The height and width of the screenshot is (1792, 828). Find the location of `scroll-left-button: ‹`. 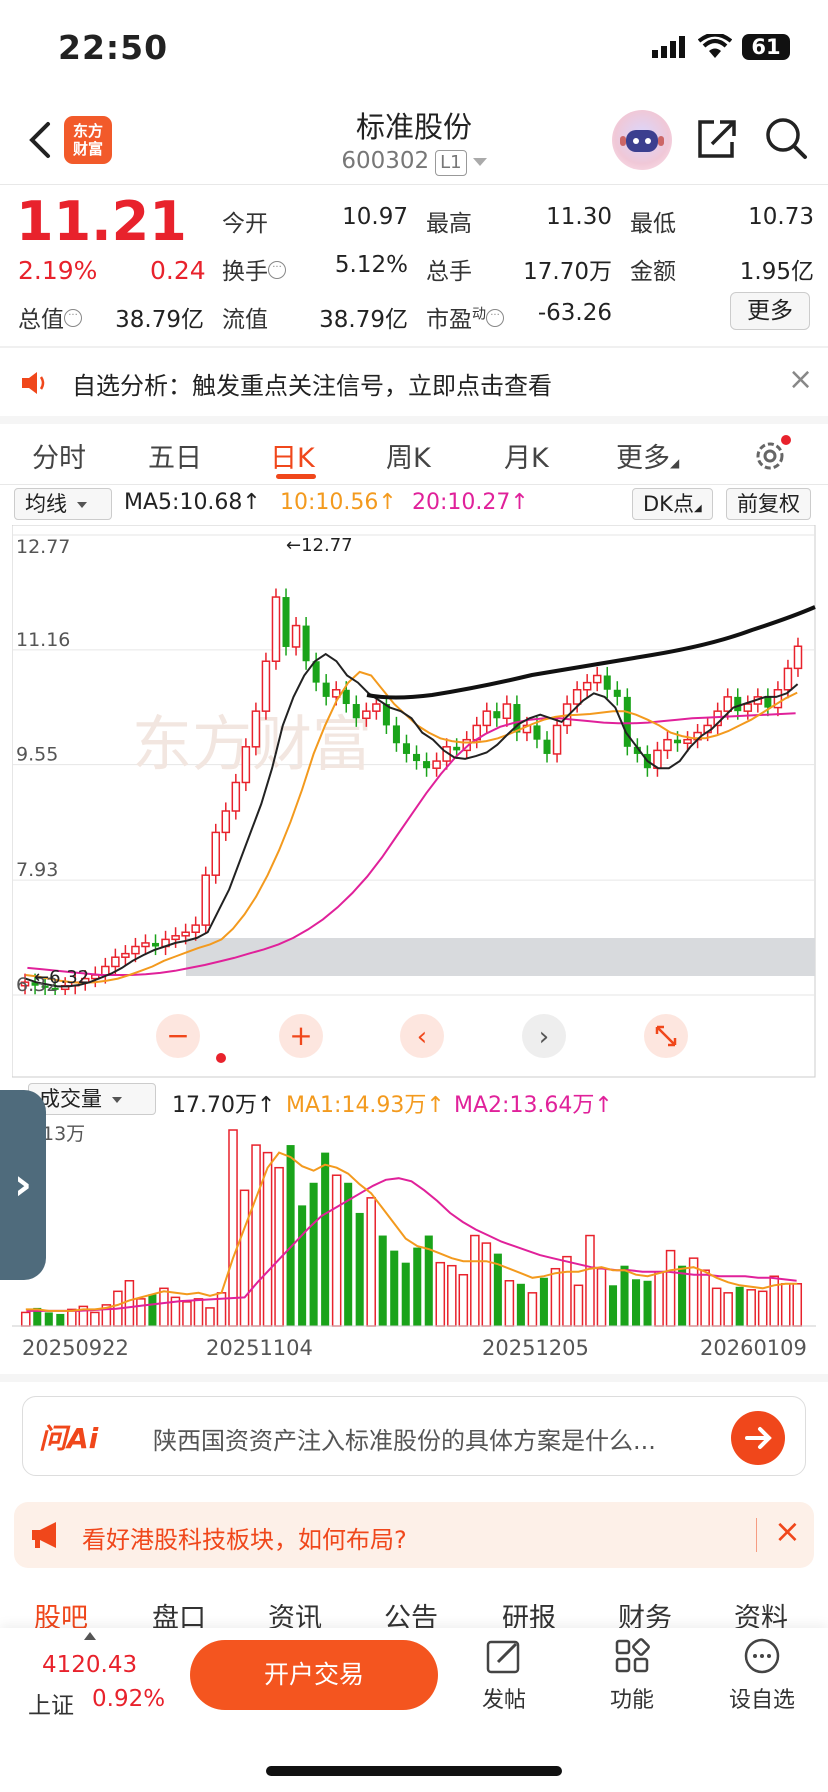

scroll-left-button: ‹ is located at coordinates (422, 1036).